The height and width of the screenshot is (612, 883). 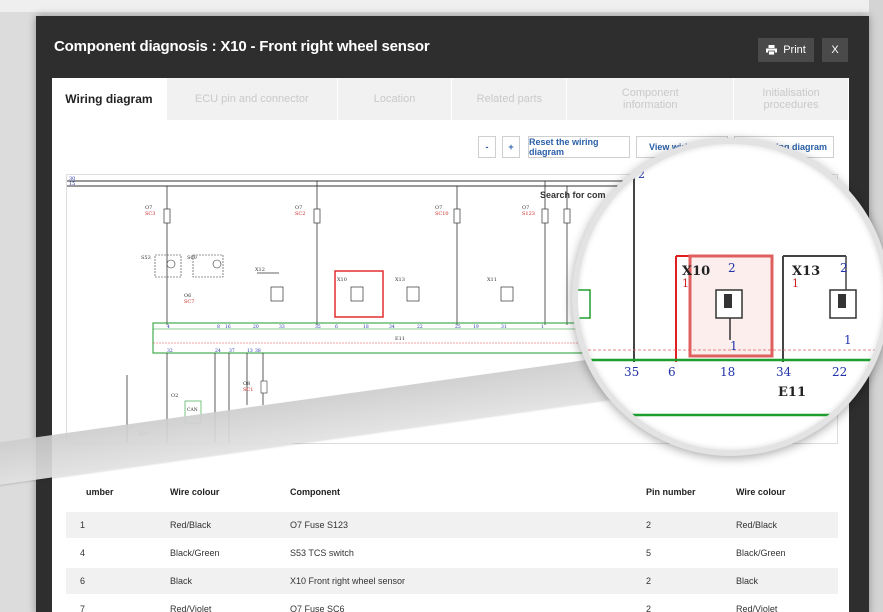 What do you see at coordinates (792, 392) in the screenshot?
I see `mag-e11-label: E11` at bounding box center [792, 392].